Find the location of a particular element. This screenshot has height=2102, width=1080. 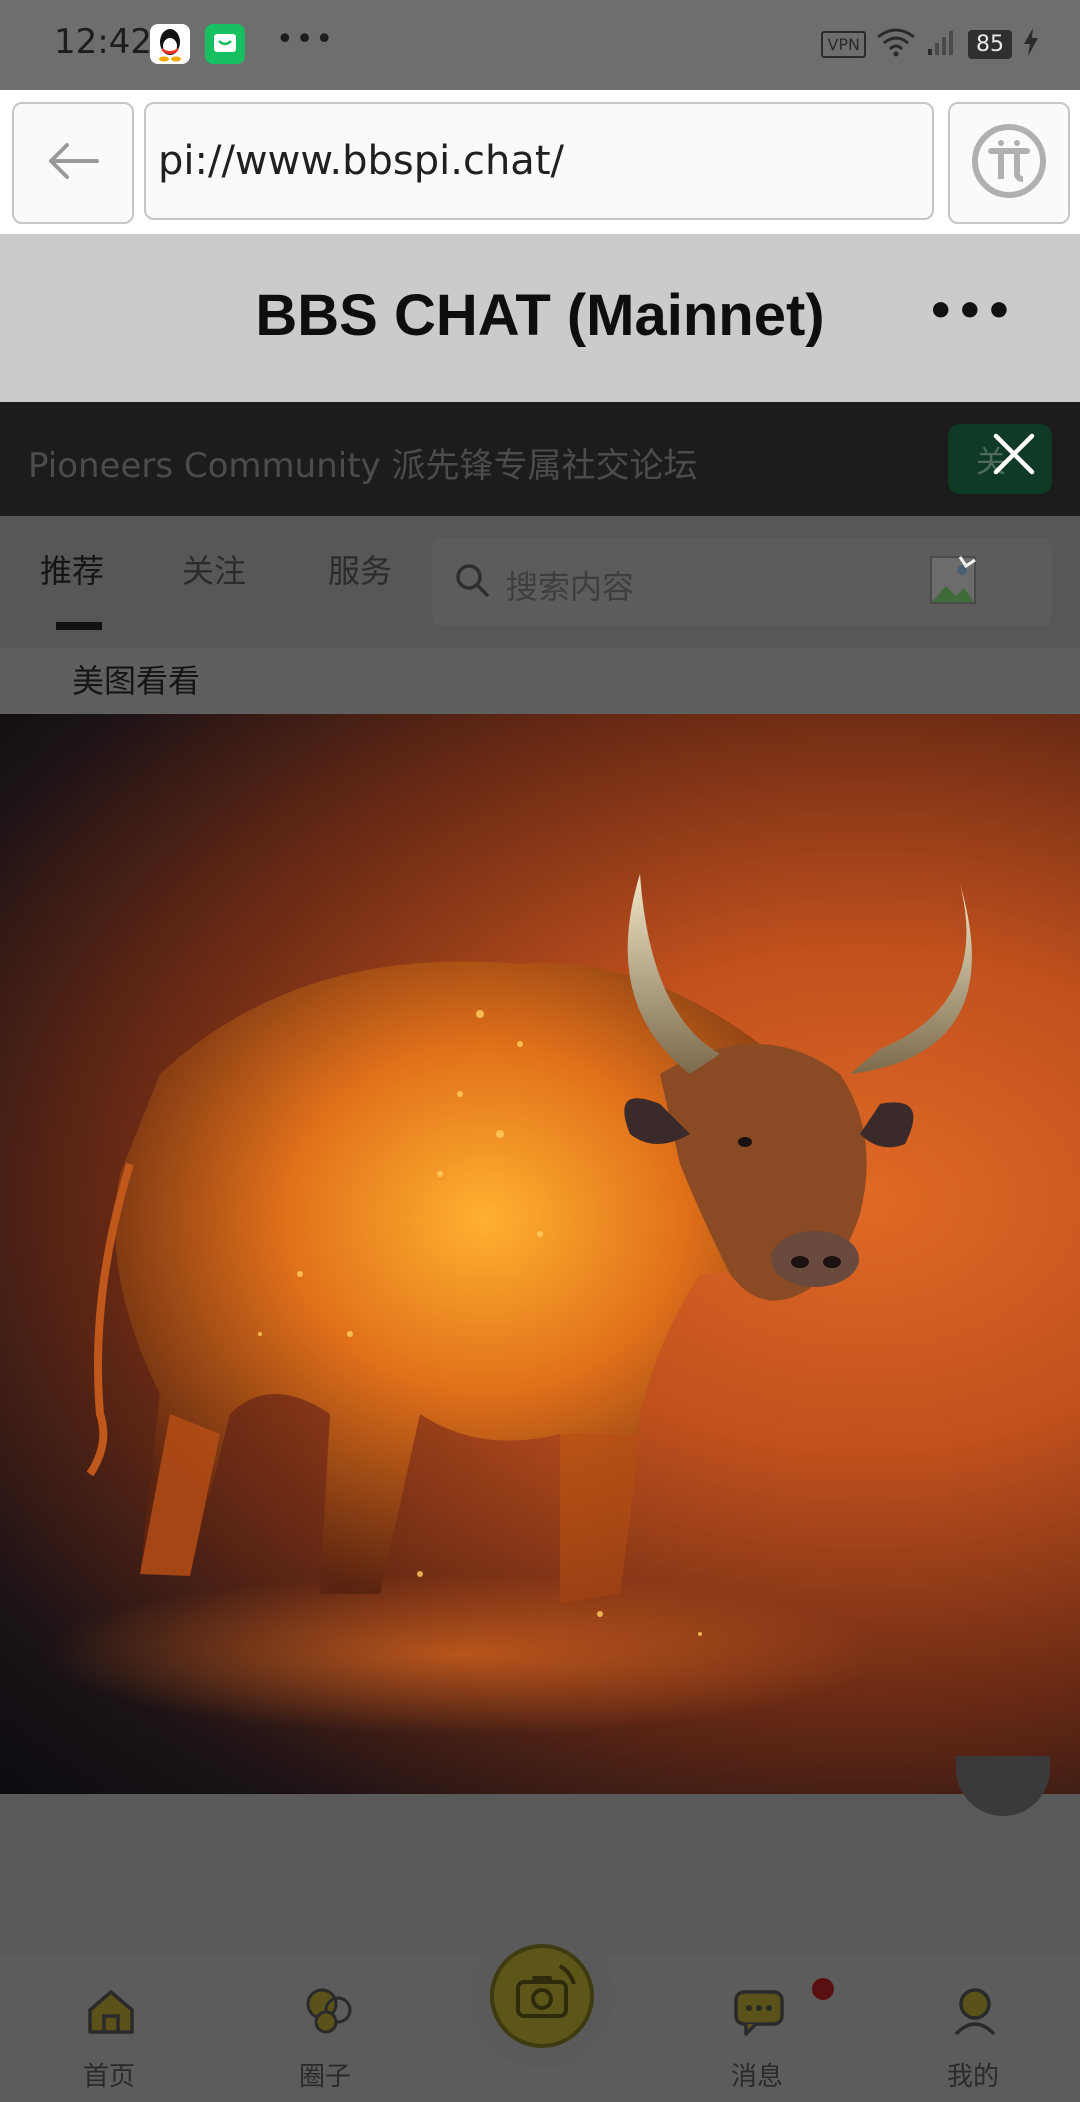

nav-label-mine: 我的 is located at coordinates (972, 2077).